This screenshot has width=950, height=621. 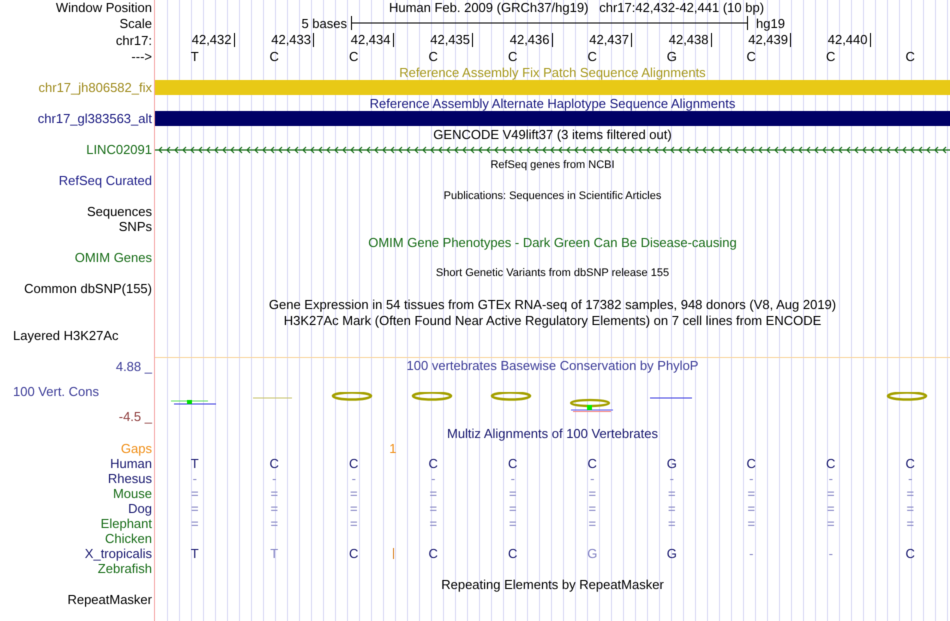 What do you see at coordinates (135, 226) in the screenshot?
I see `track-label: SNPs` at bounding box center [135, 226].